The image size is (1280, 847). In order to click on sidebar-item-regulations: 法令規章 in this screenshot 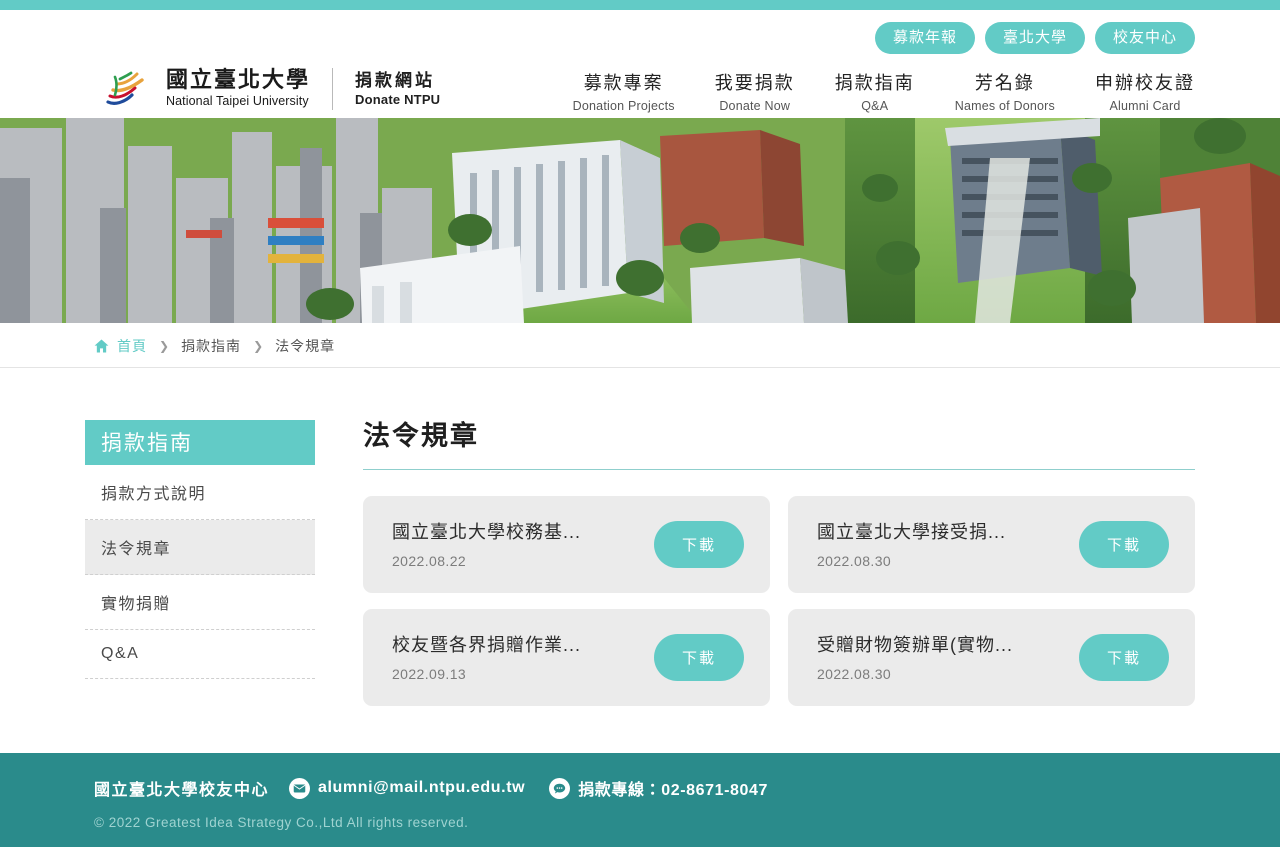, I will do `click(200, 547)`.